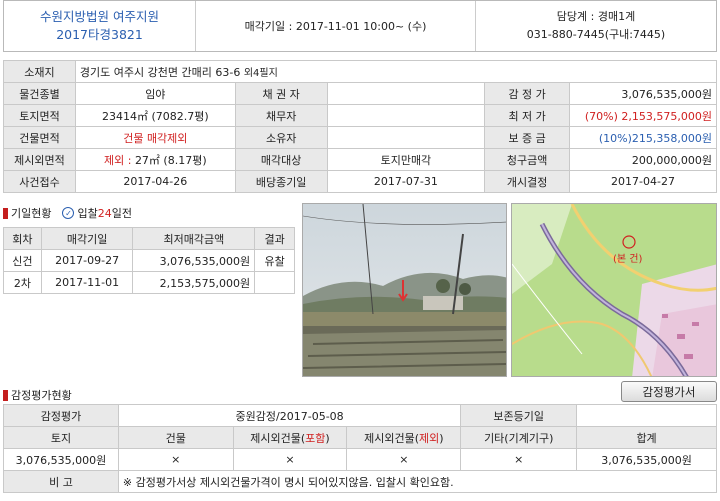 The height and width of the screenshot is (501, 720). I want to click on creditor-label: 채 권 자, so click(281, 93).